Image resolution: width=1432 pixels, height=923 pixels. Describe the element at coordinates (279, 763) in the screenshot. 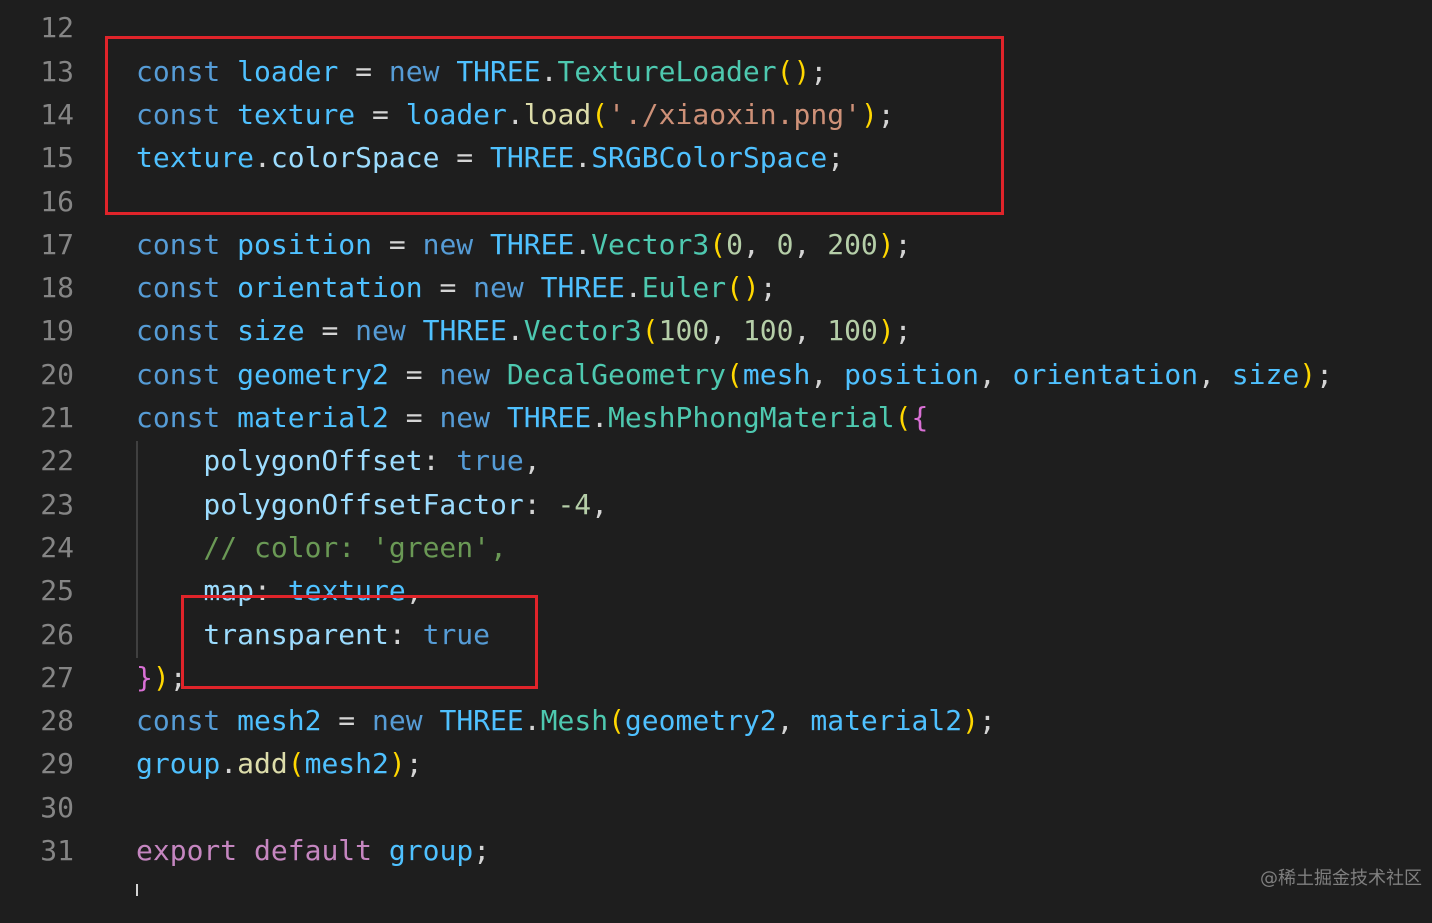

I see `code-text: group.add(mesh2);` at that location.